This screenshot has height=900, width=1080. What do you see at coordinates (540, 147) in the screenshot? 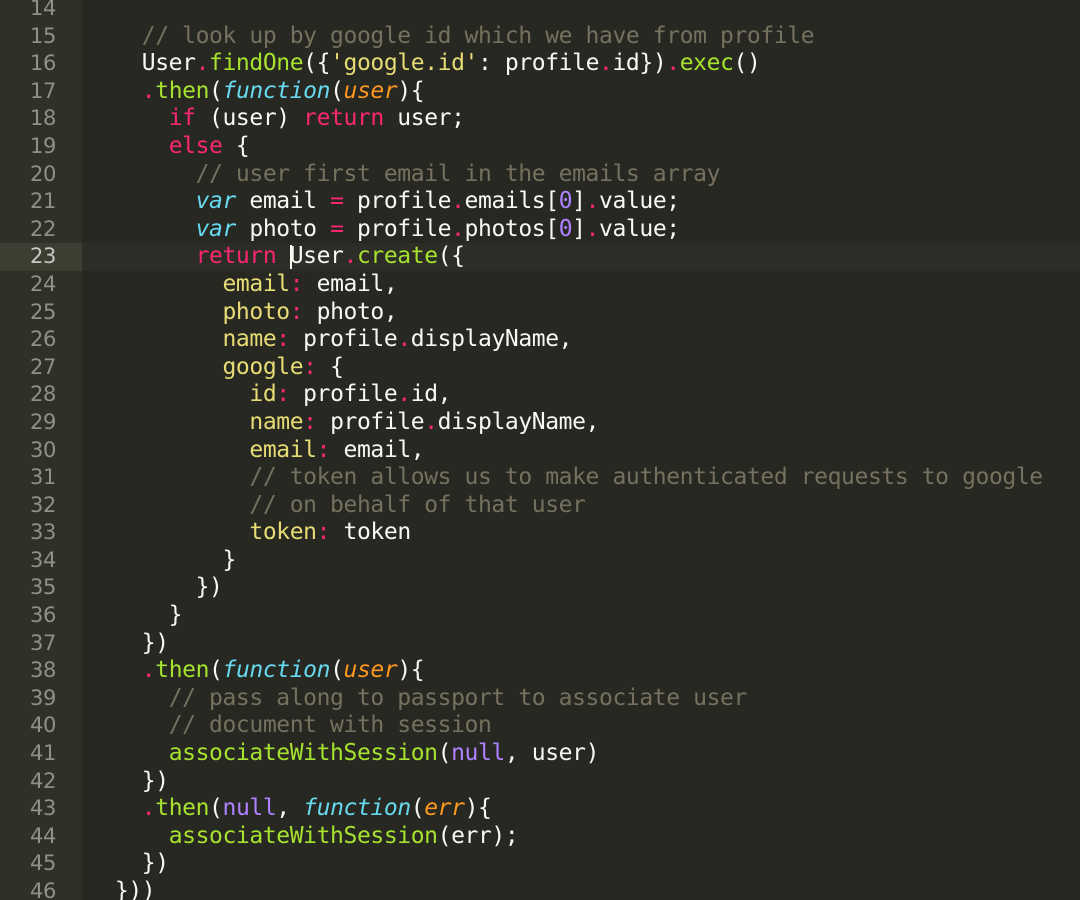
I see `code-line: 19 else {` at bounding box center [540, 147].